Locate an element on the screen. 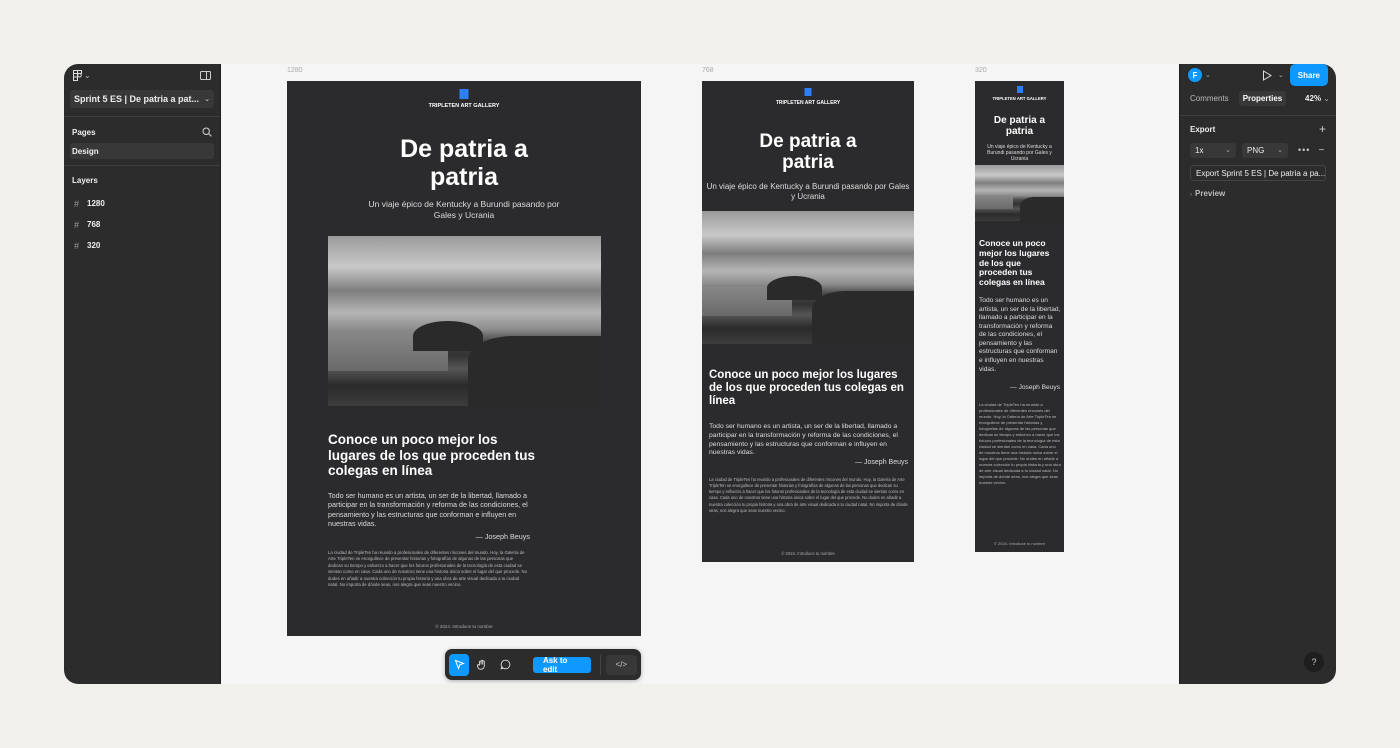 The width and height of the screenshot is (1400, 748). layer-item-1280: # 1280 is located at coordinates (142, 203).